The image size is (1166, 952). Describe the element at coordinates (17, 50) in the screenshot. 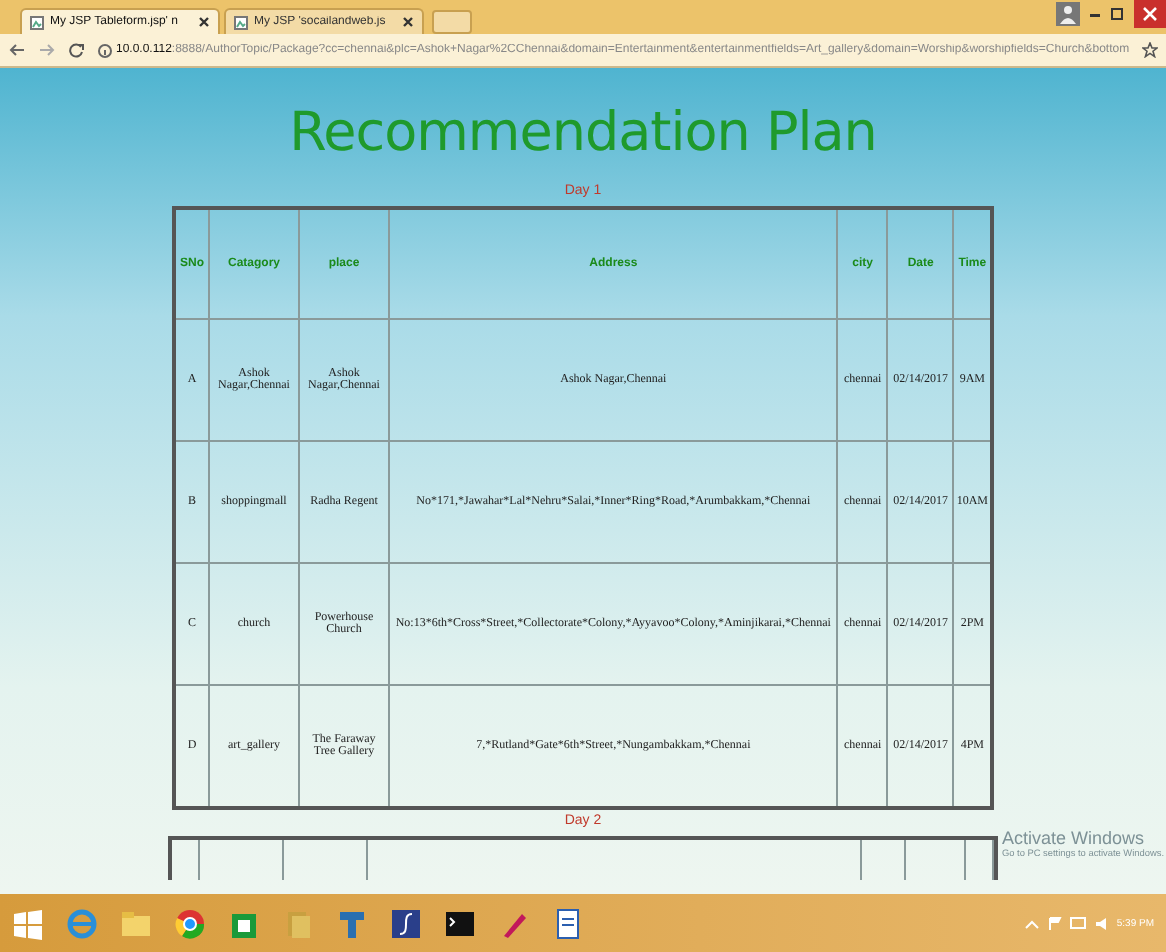

I see `back-arrow-icon` at that location.